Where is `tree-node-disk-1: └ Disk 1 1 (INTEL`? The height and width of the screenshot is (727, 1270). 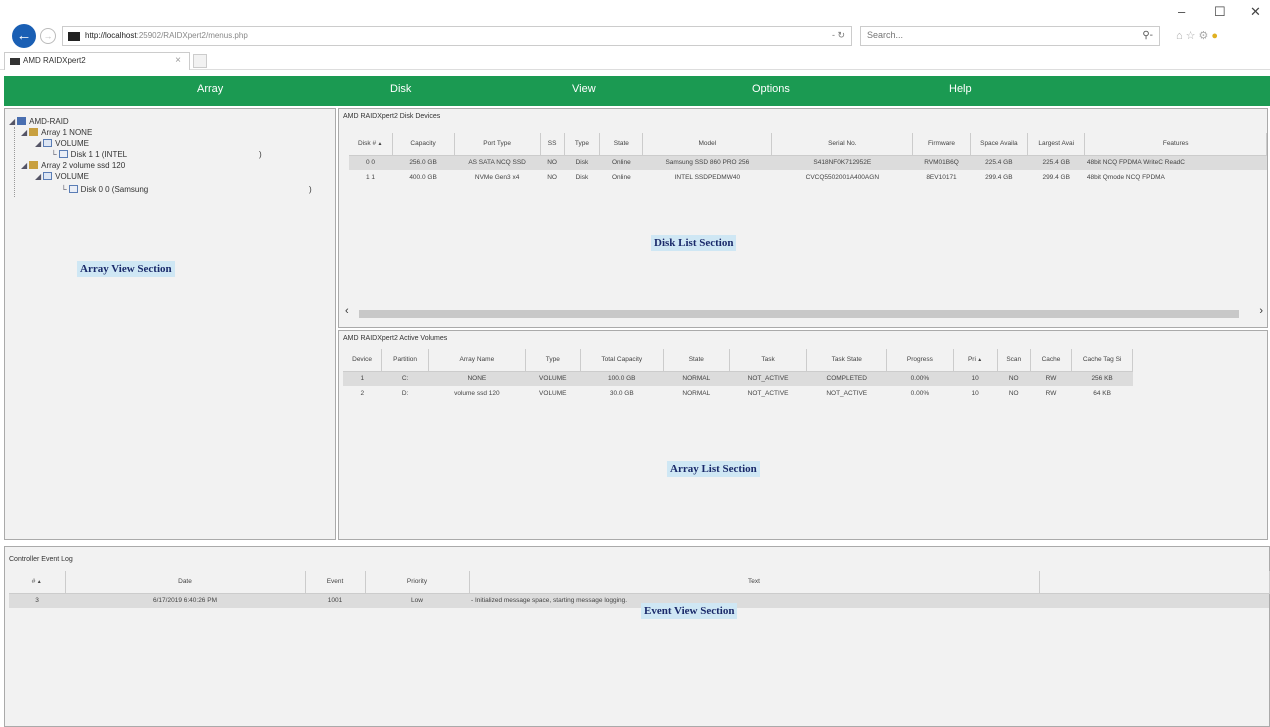
tree-node-disk-1: └ Disk 1 1 (INTEL is located at coordinates (89, 154).